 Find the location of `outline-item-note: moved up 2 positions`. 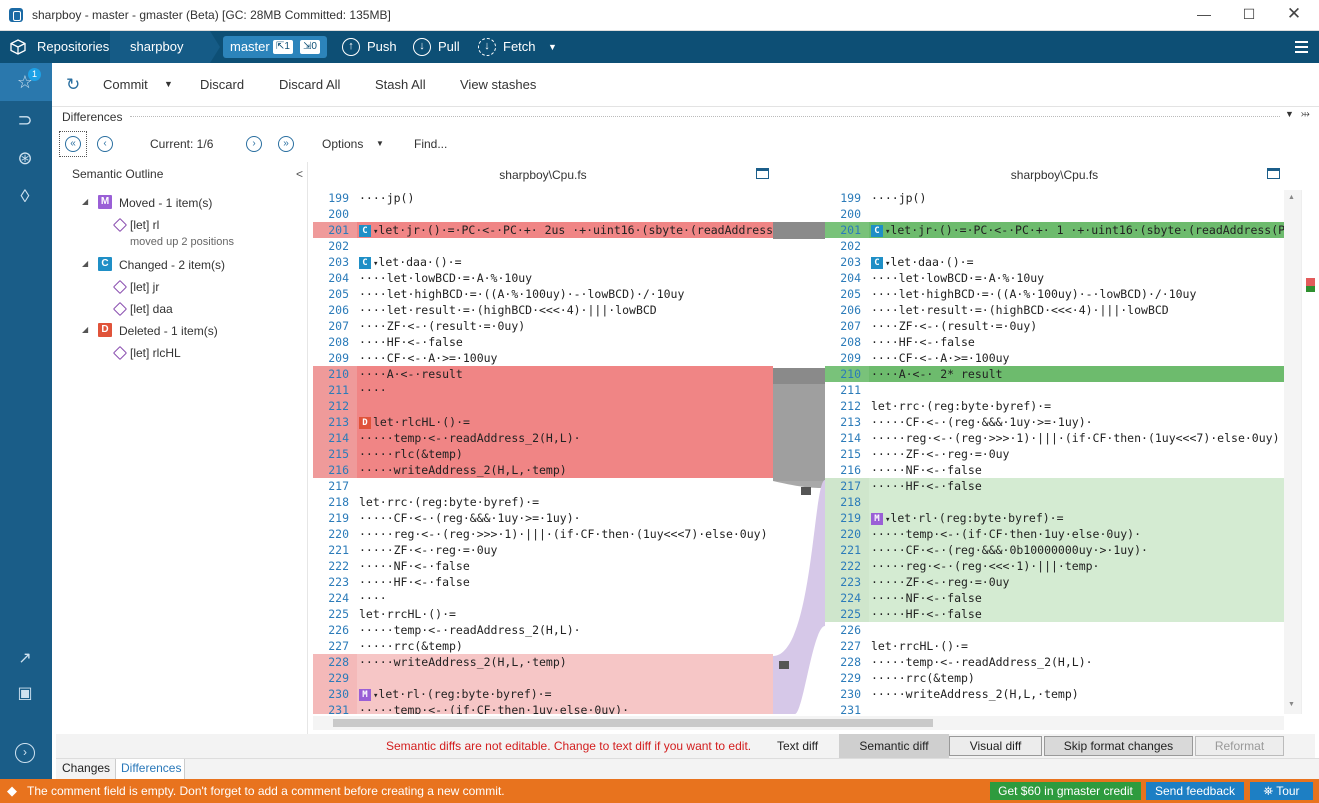

outline-item-note: moved up 2 positions is located at coordinates (182, 242).